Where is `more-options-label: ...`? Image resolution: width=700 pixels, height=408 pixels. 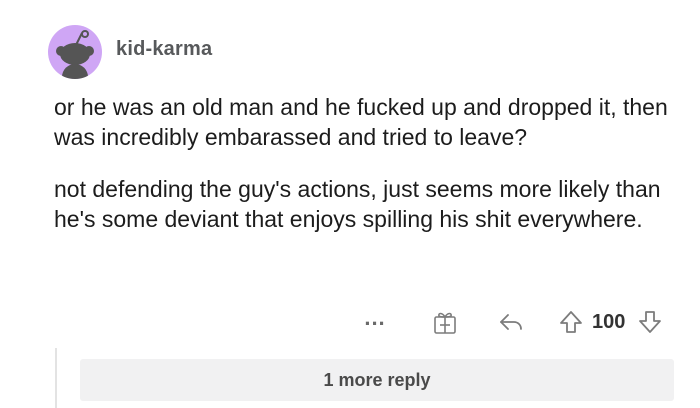 more-options-label: ... is located at coordinates (375, 317).